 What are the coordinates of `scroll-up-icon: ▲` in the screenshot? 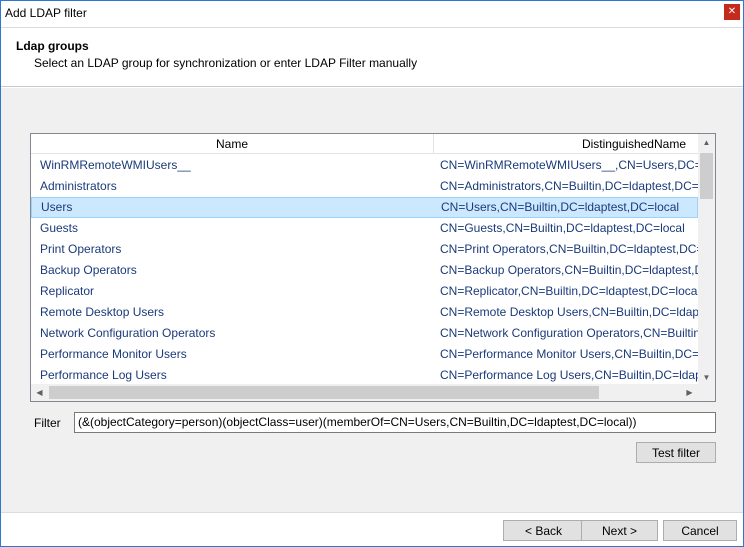 It's located at (706, 142).